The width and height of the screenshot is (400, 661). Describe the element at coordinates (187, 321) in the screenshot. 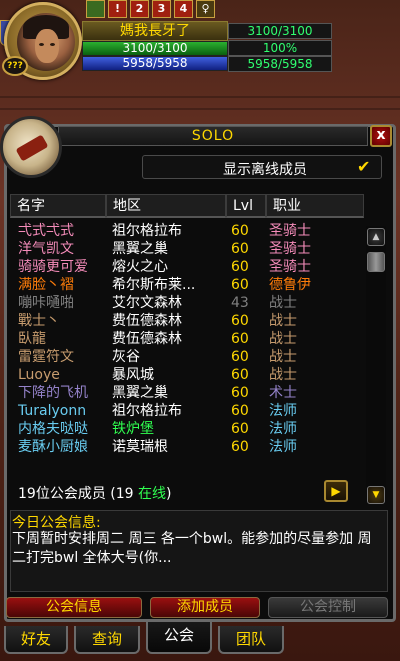

I see `table-row: 戰士丶 费伍德森林 60 战士` at that location.